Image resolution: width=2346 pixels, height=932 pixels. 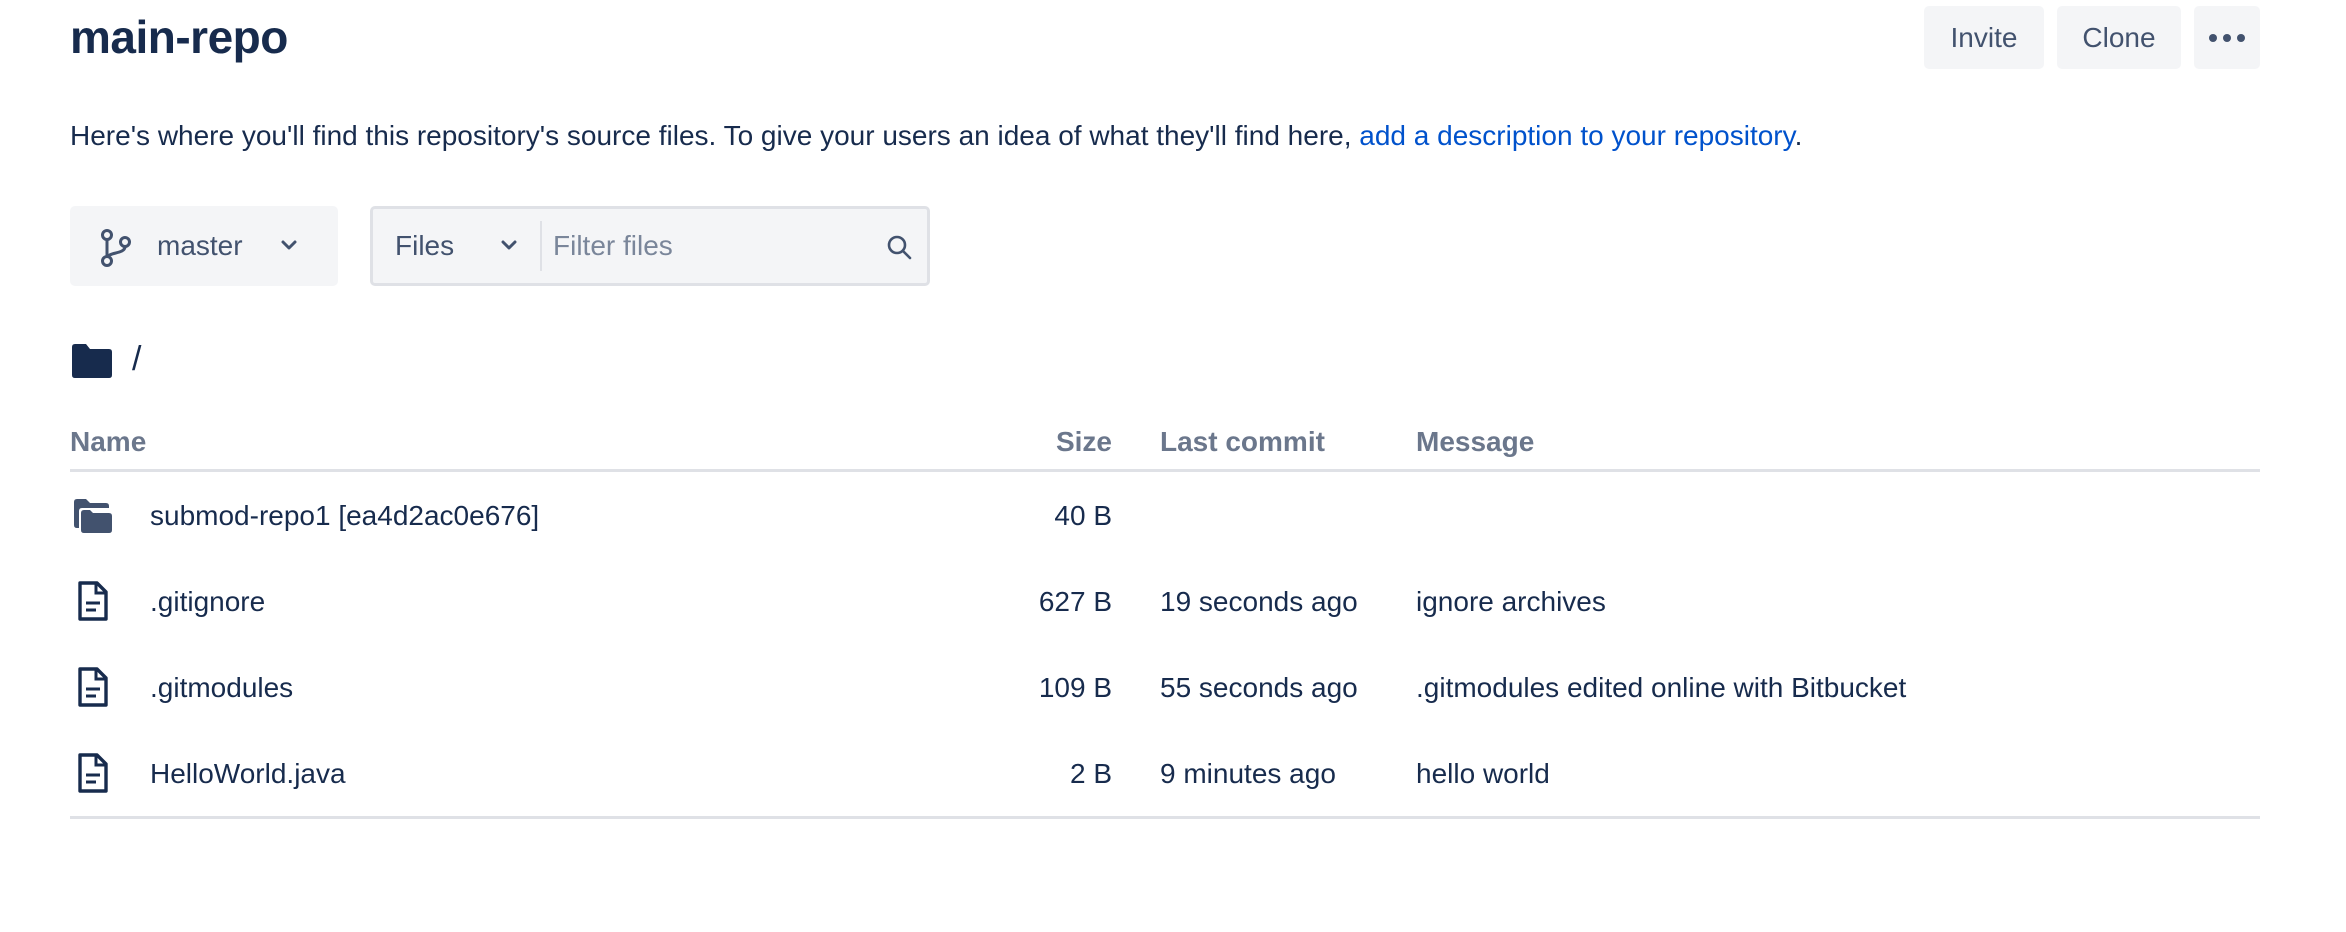 What do you see at coordinates (1475, 441) in the screenshot?
I see `column-header-message: Message` at bounding box center [1475, 441].